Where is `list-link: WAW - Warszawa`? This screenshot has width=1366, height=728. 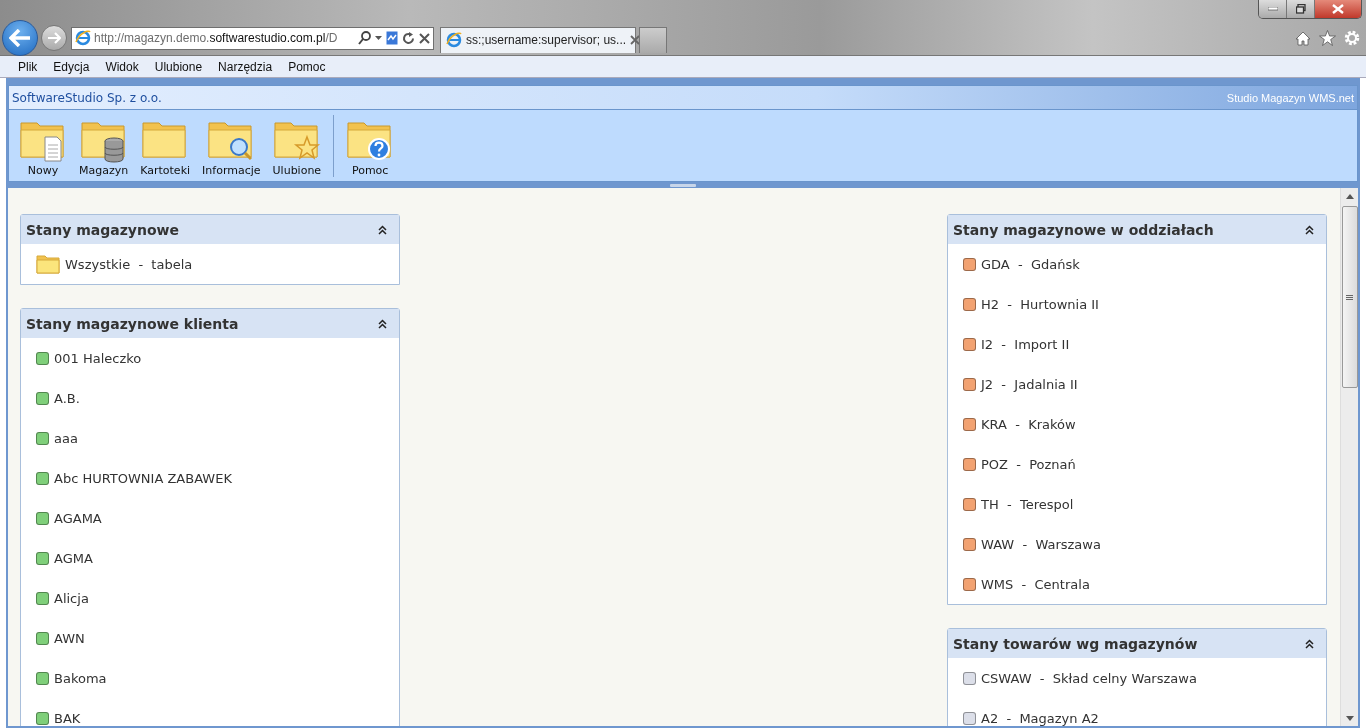
list-link: WAW - Warszawa is located at coordinates (1041, 544).